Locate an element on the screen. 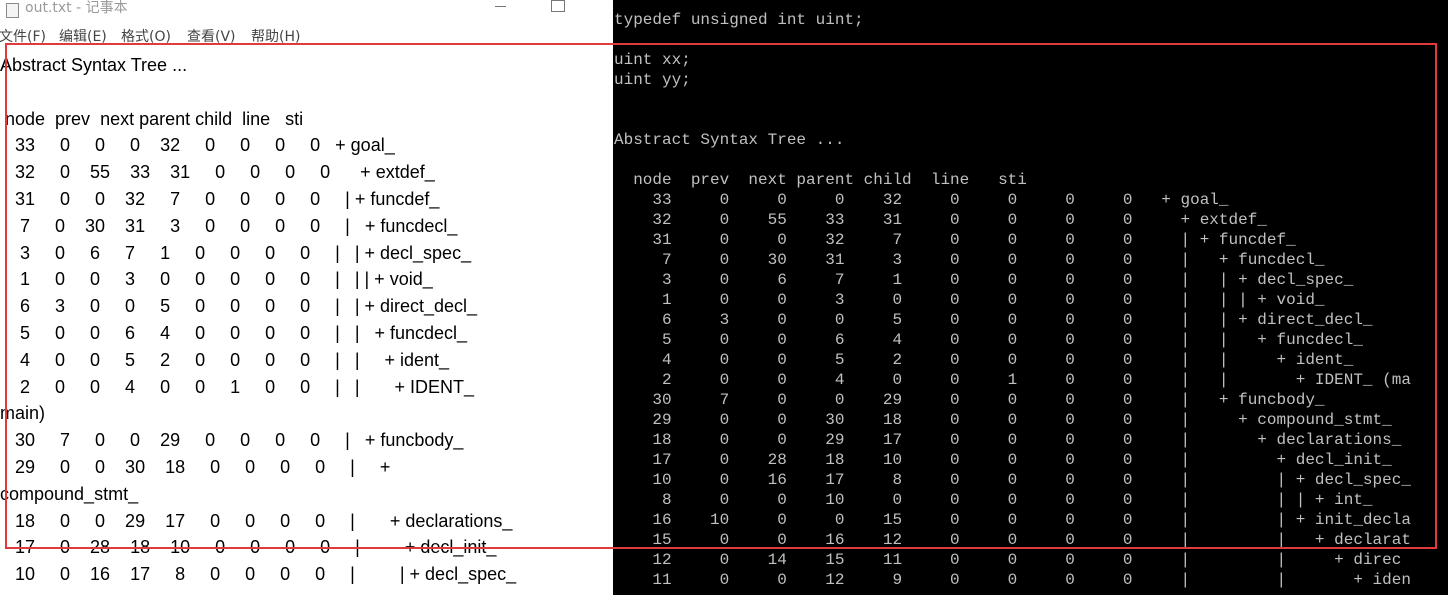 This screenshot has height=595, width=1448. console-line: 1 0 0 3 0 0 0 0 0 | | | + void_ is located at coordinates (969, 300).